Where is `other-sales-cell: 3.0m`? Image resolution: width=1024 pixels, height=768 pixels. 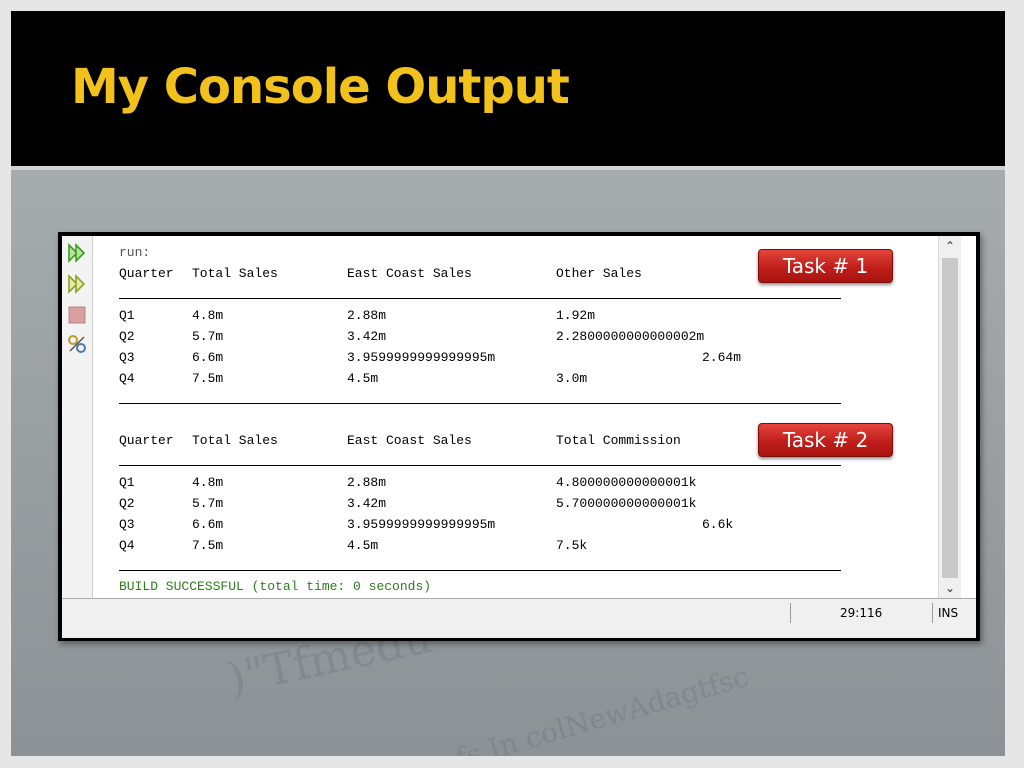
other-sales-cell: 3.0m is located at coordinates (572, 378).